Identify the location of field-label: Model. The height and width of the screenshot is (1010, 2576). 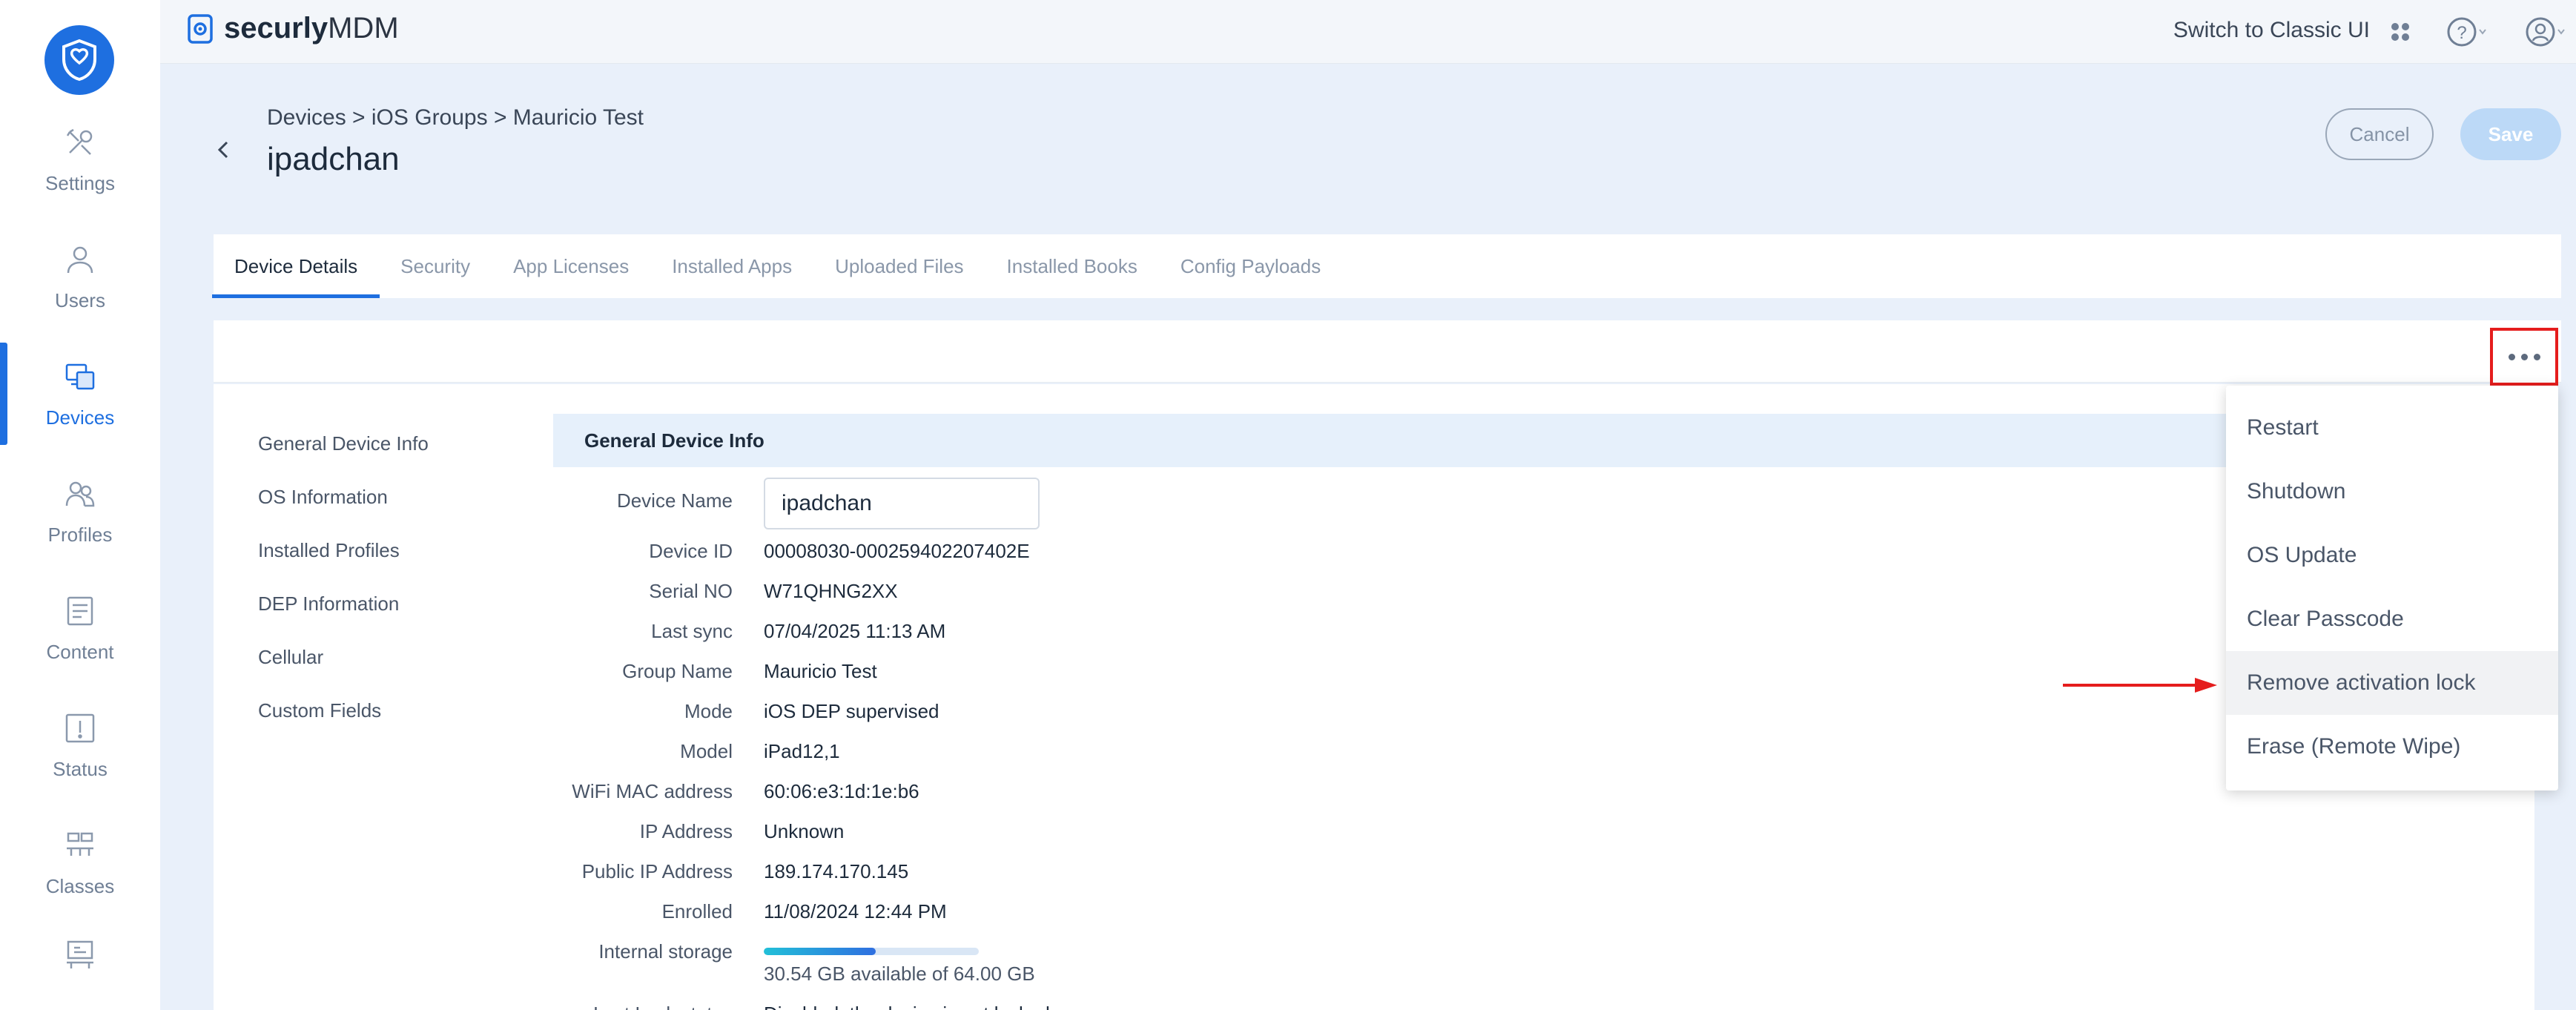
(706, 751).